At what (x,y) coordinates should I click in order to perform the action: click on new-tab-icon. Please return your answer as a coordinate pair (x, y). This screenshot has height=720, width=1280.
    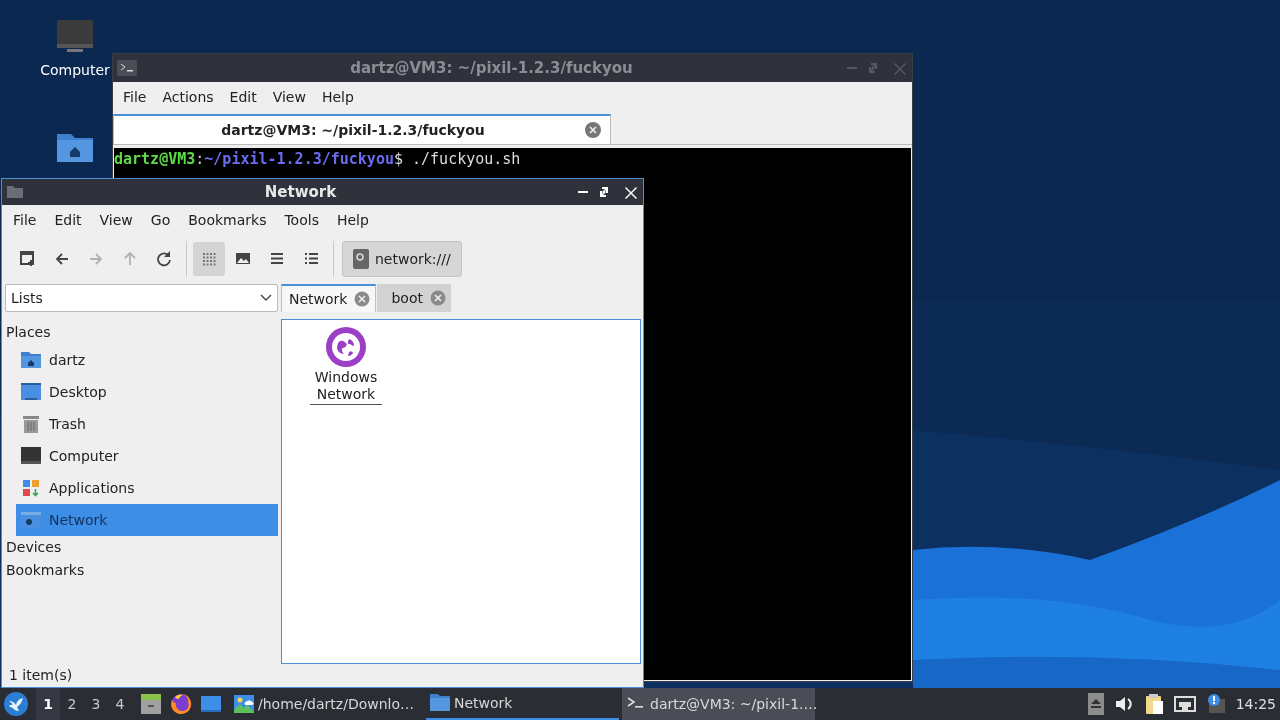
    Looking at the image, I should click on (28, 259).